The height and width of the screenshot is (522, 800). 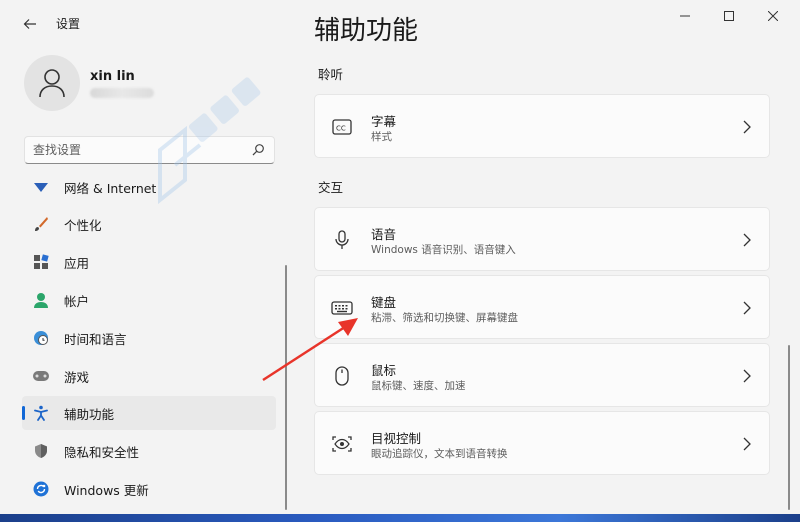 I want to click on card-title: 目视控制, so click(x=396, y=438).